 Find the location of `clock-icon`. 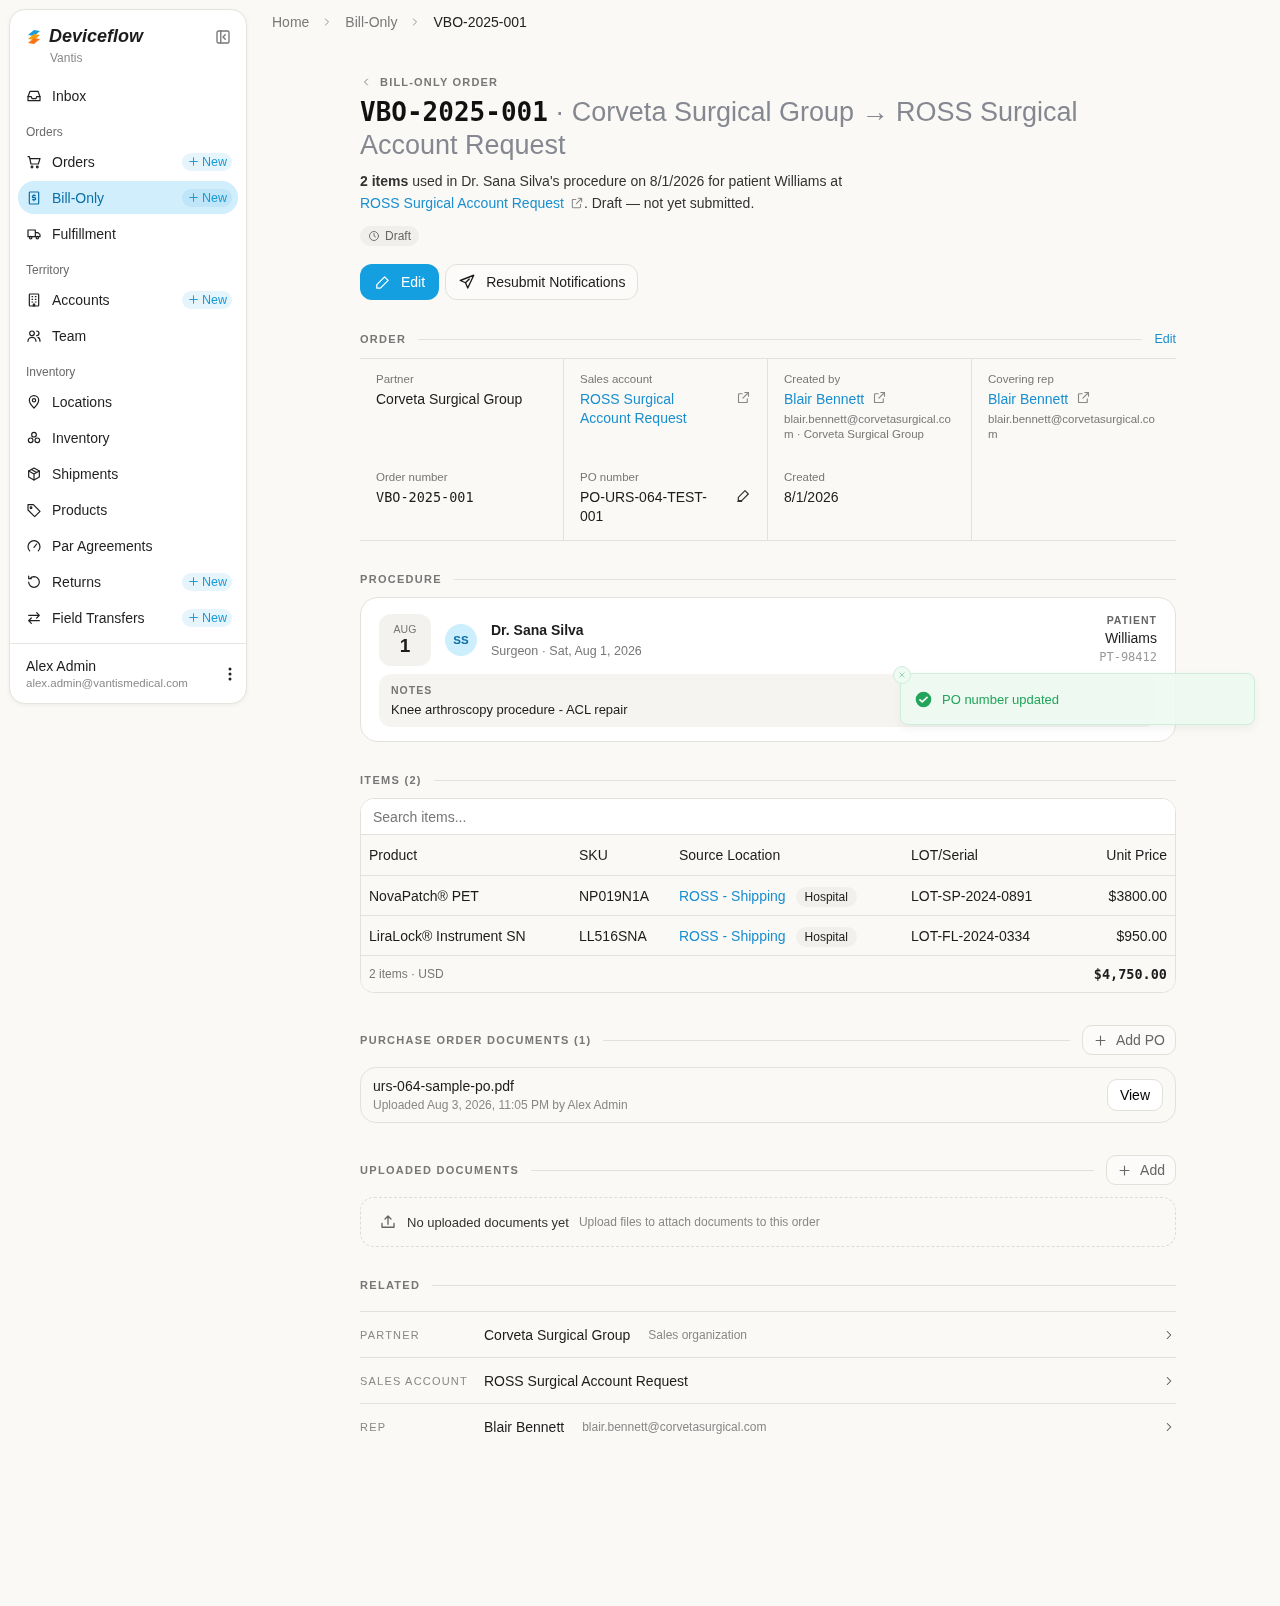

clock-icon is located at coordinates (374, 236).